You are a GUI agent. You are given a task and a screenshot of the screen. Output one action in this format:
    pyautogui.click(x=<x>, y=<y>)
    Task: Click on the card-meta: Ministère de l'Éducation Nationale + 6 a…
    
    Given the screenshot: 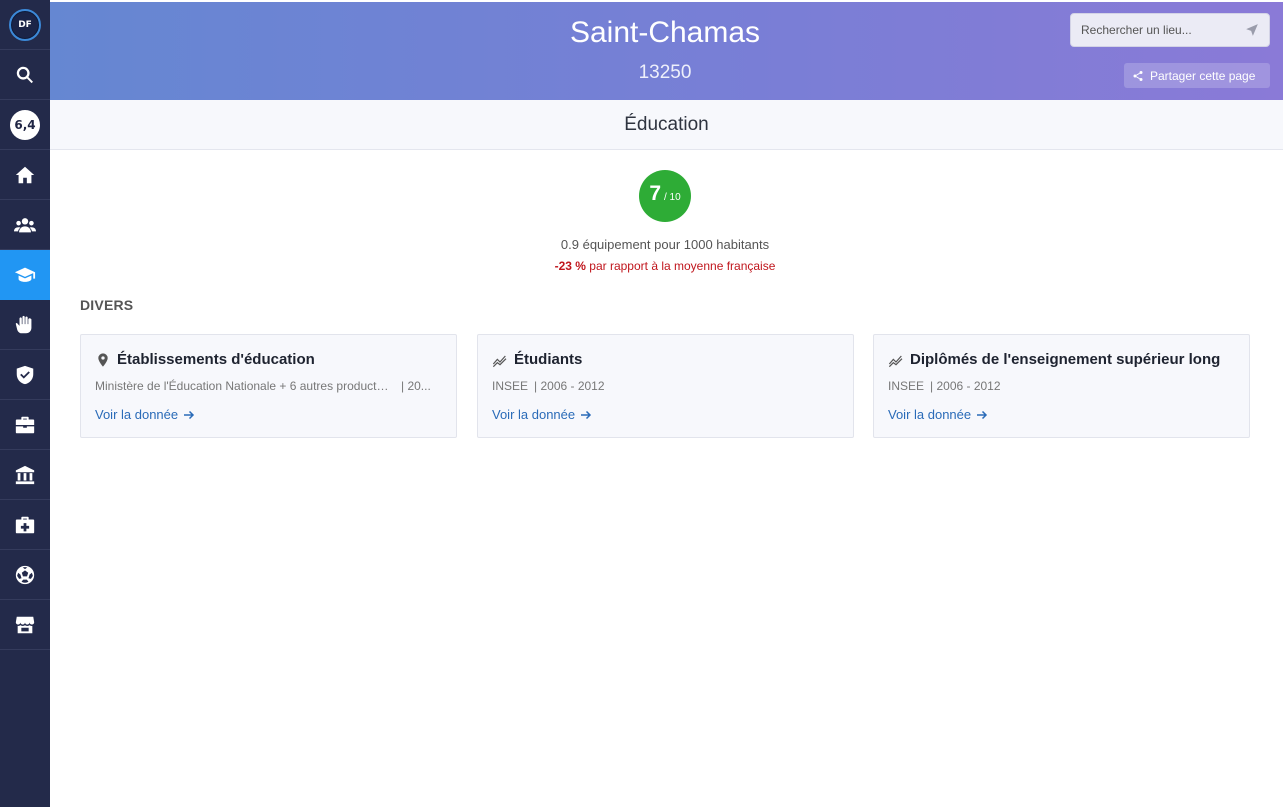 What is the action you would take?
    pyautogui.click(x=268, y=386)
    